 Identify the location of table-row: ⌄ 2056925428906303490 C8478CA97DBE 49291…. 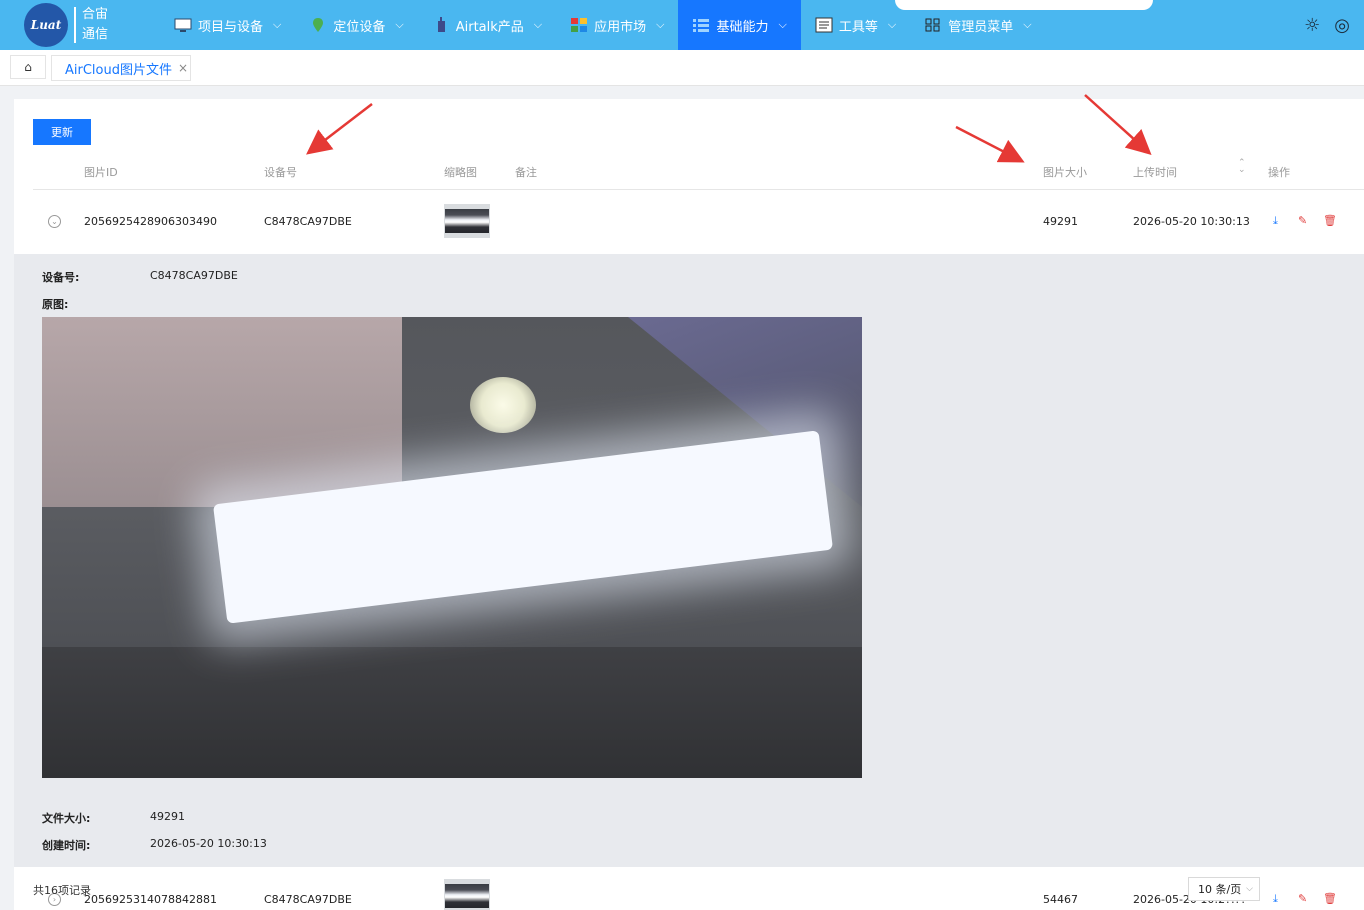
(698, 222).